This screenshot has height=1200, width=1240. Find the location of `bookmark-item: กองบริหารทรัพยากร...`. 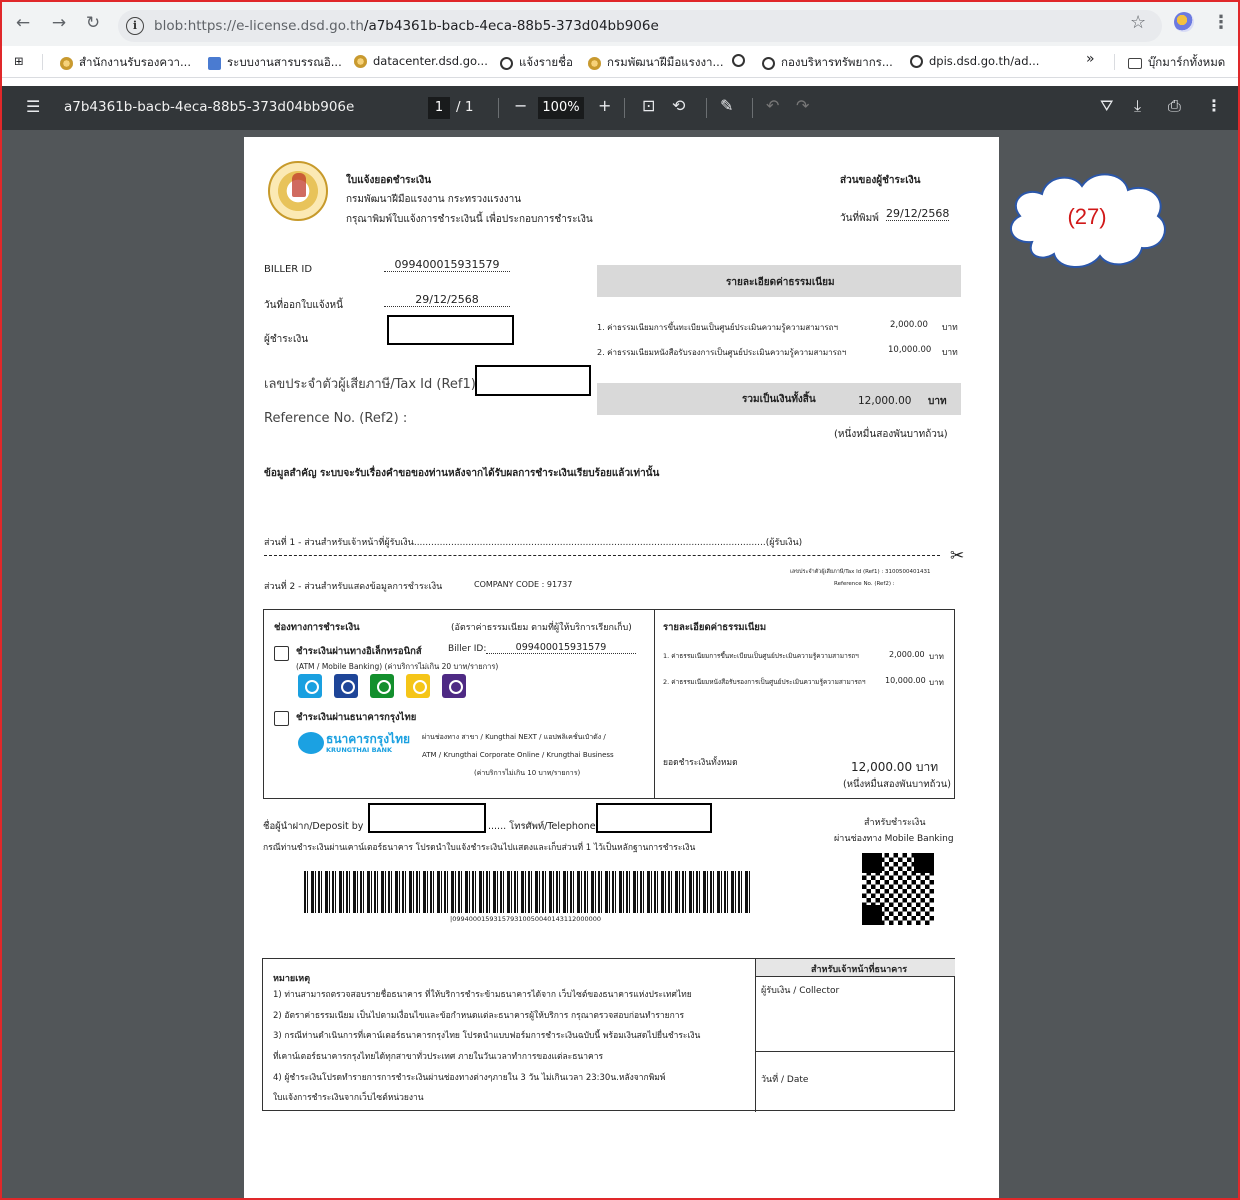

bookmark-item: กองบริหารทรัพยากร... is located at coordinates (827, 63).